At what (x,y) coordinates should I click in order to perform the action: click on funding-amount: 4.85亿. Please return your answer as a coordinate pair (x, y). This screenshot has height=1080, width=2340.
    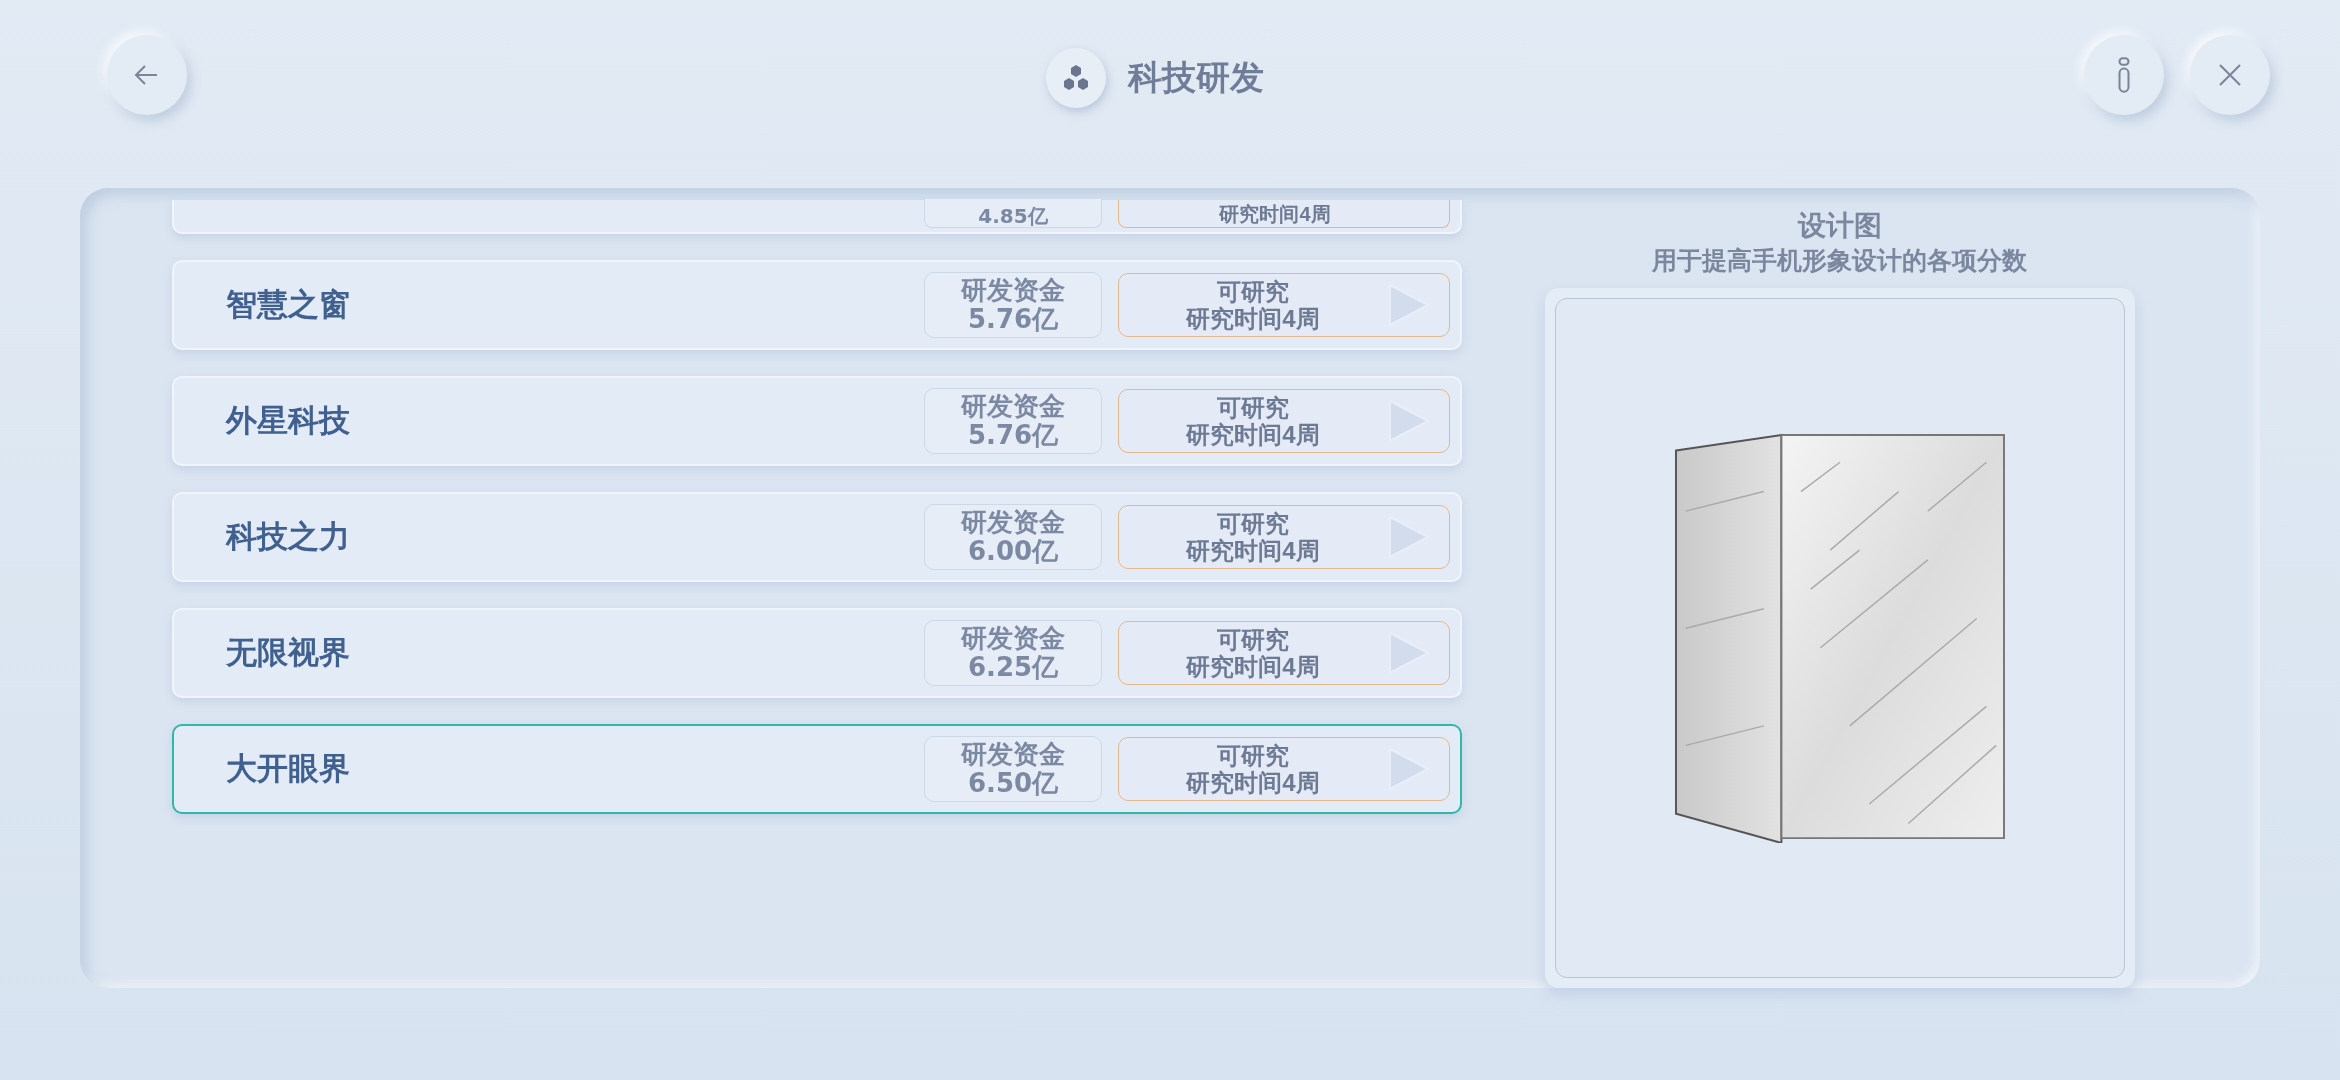
    Looking at the image, I should click on (1013, 216).